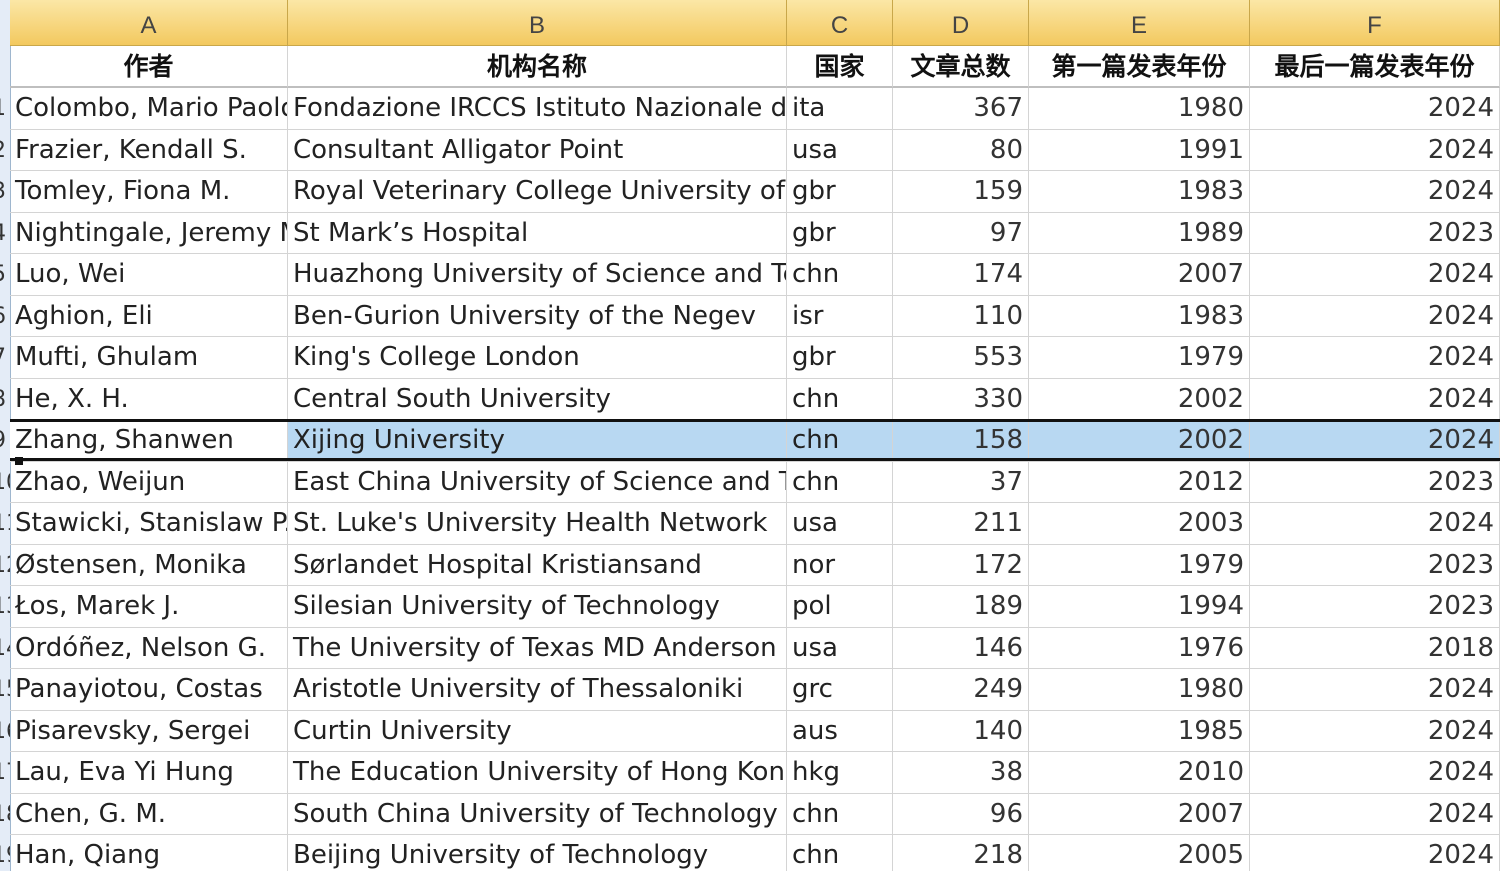 Image resolution: width=1500 pixels, height=871 pixels. Describe the element at coordinates (1139, 853) in the screenshot. I see `table-cell: 2005` at that location.